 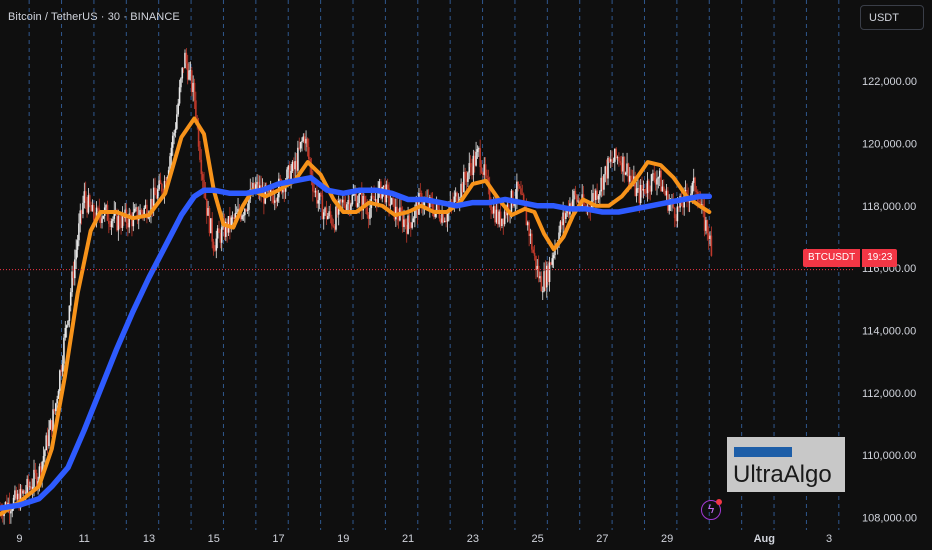 What do you see at coordinates (473, 539) in the screenshot?
I see `time-tick-label: 23` at bounding box center [473, 539].